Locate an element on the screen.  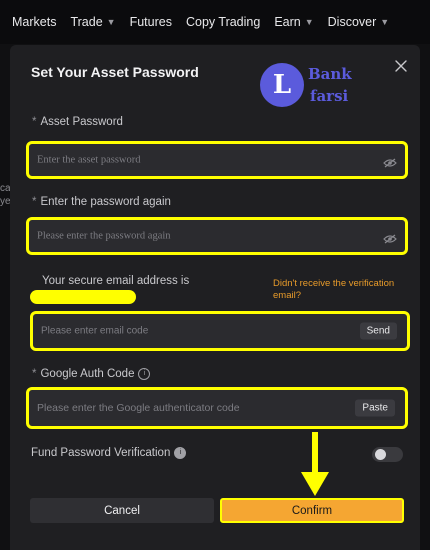
nav-label: Futures is located at coordinates (150, 22).